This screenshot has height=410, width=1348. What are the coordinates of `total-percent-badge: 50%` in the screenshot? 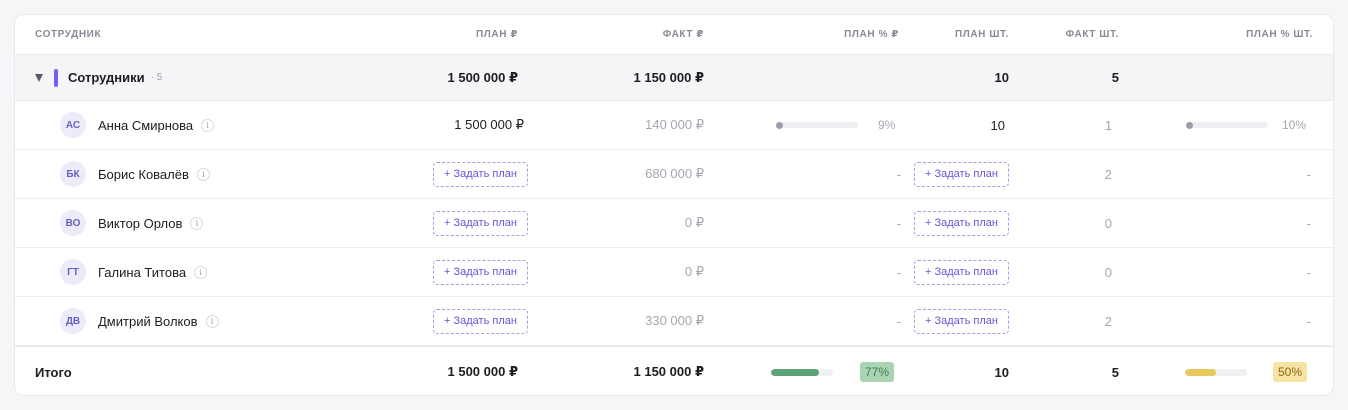 It's located at (1290, 372).